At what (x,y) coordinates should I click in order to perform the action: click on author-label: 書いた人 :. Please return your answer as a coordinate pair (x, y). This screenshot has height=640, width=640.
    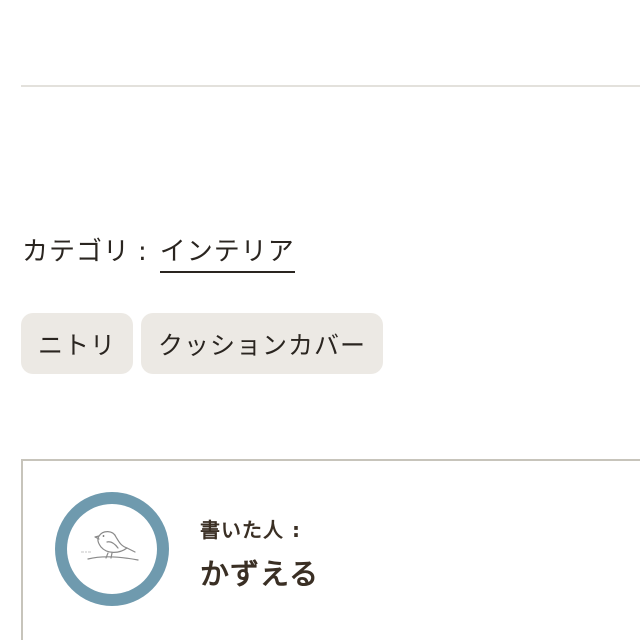
    Looking at the image, I should click on (250, 530).